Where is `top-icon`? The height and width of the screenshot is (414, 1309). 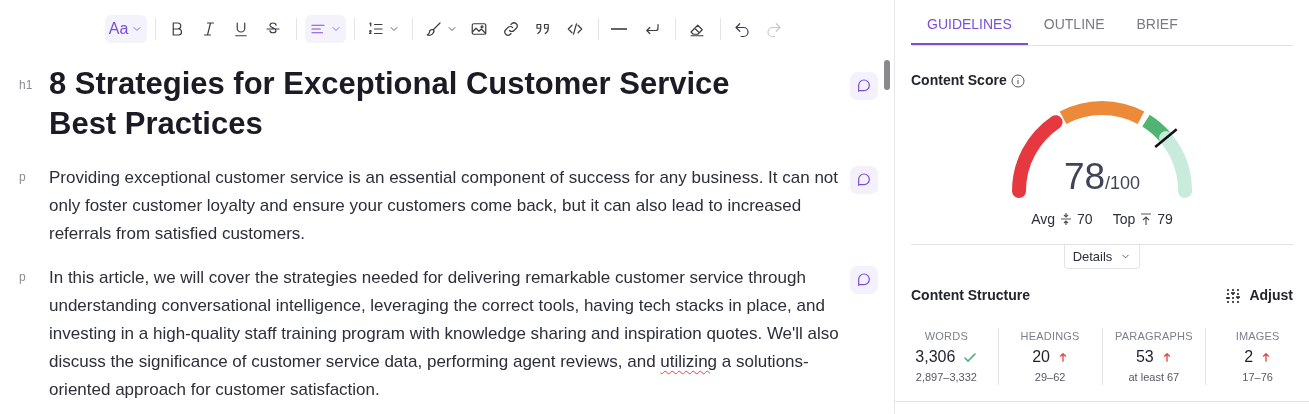 top-icon is located at coordinates (1146, 219).